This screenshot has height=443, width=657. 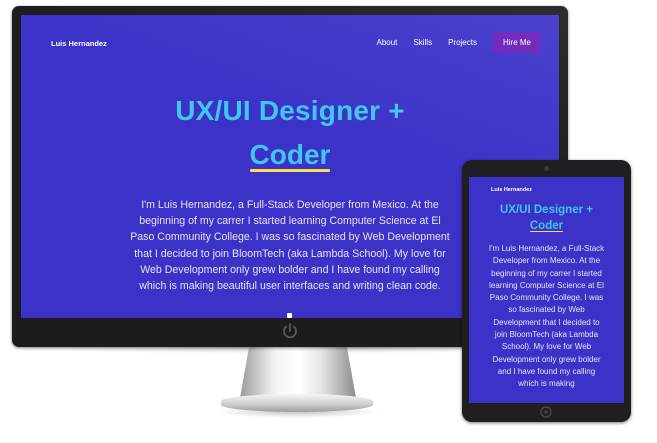 What do you see at coordinates (546, 412) in the screenshot?
I see `home-button-icon` at bounding box center [546, 412].